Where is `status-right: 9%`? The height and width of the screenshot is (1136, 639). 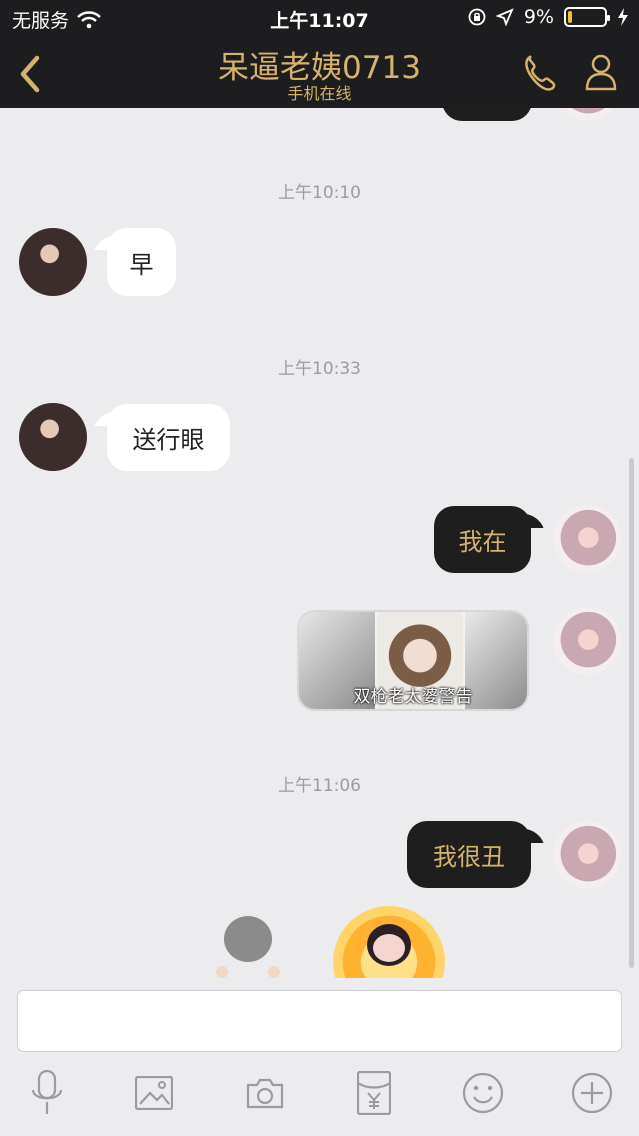 status-right: 9% is located at coordinates (548, 17).